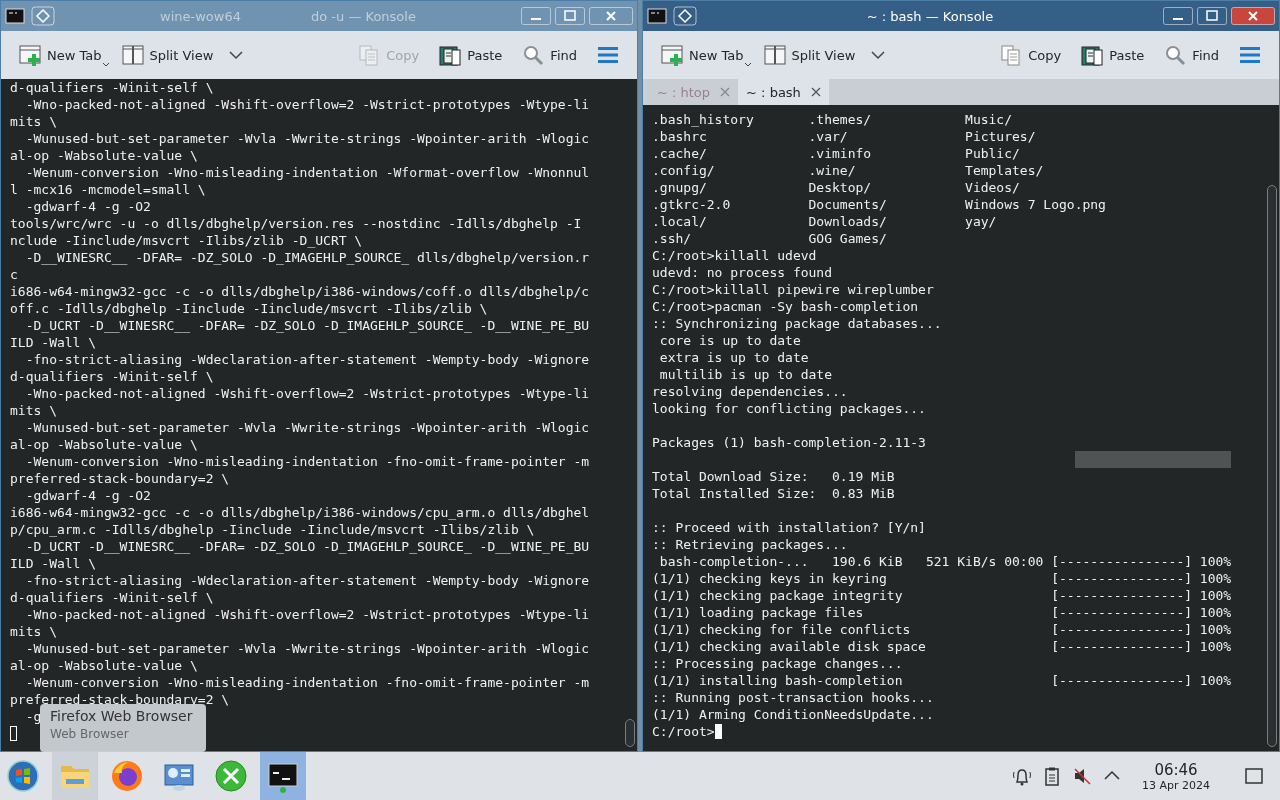 This screenshot has width=1280, height=800. I want to click on menu-icon, so click(608, 55).